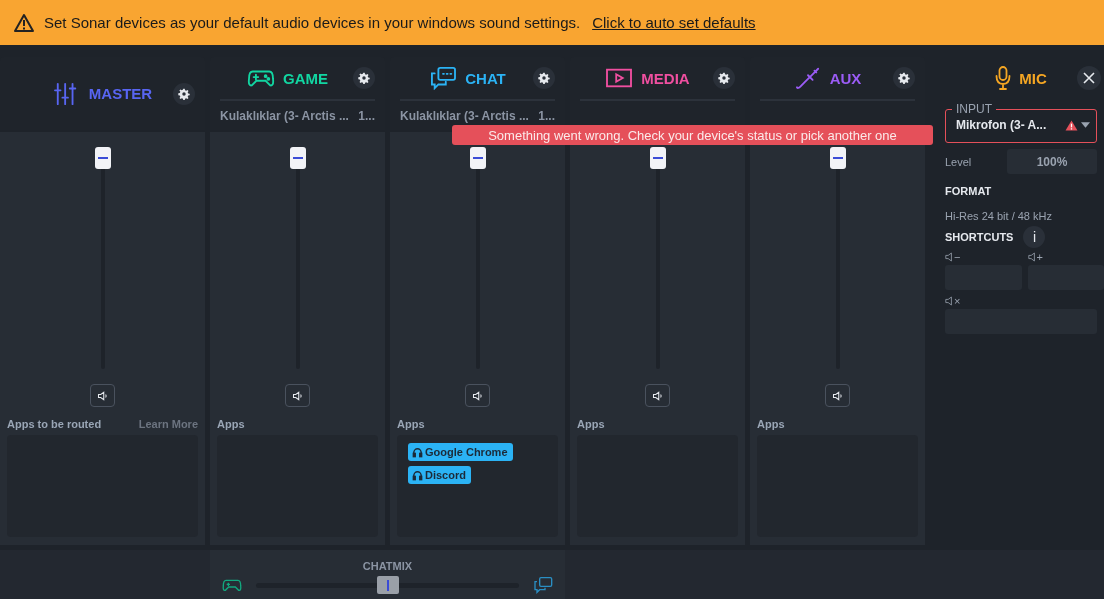  I want to click on shortcut-symbol: +, so click(1039, 257).